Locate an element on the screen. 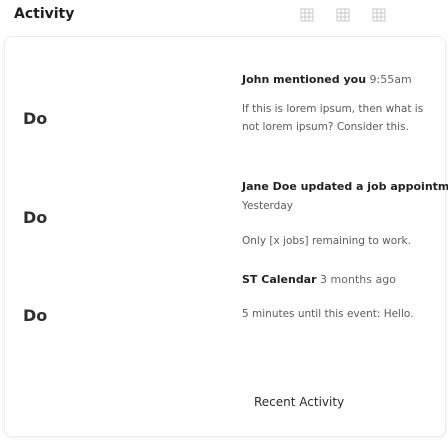 Image resolution: width=448 pixels, height=440 pixels. header-icons is located at coordinates (343, 15).